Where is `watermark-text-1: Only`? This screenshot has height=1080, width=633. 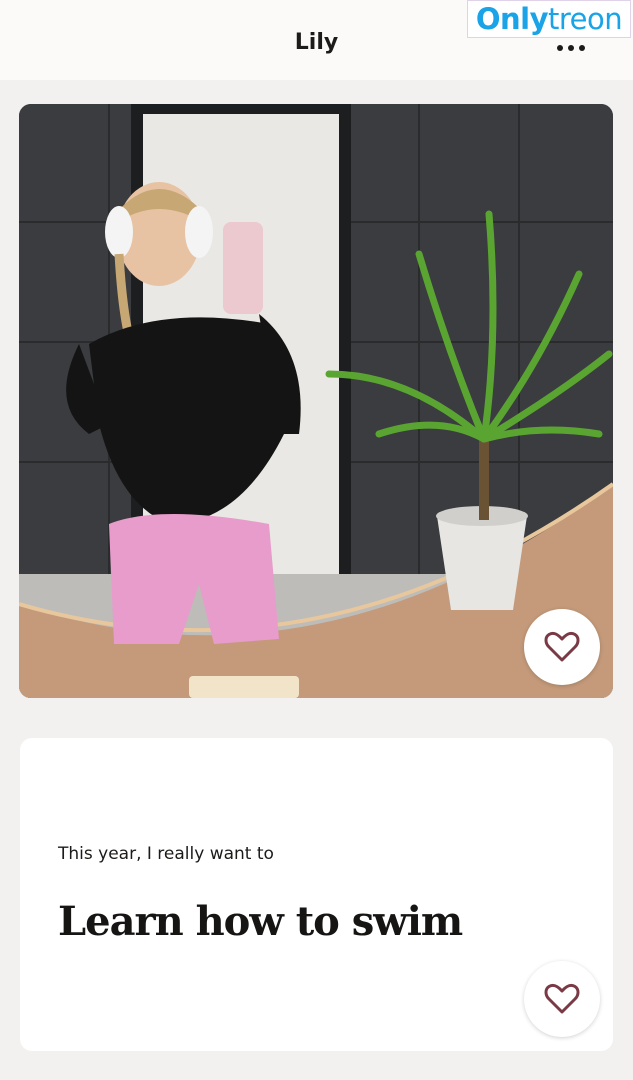 watermark-text-1: Only is located at coordinates (512, 19).